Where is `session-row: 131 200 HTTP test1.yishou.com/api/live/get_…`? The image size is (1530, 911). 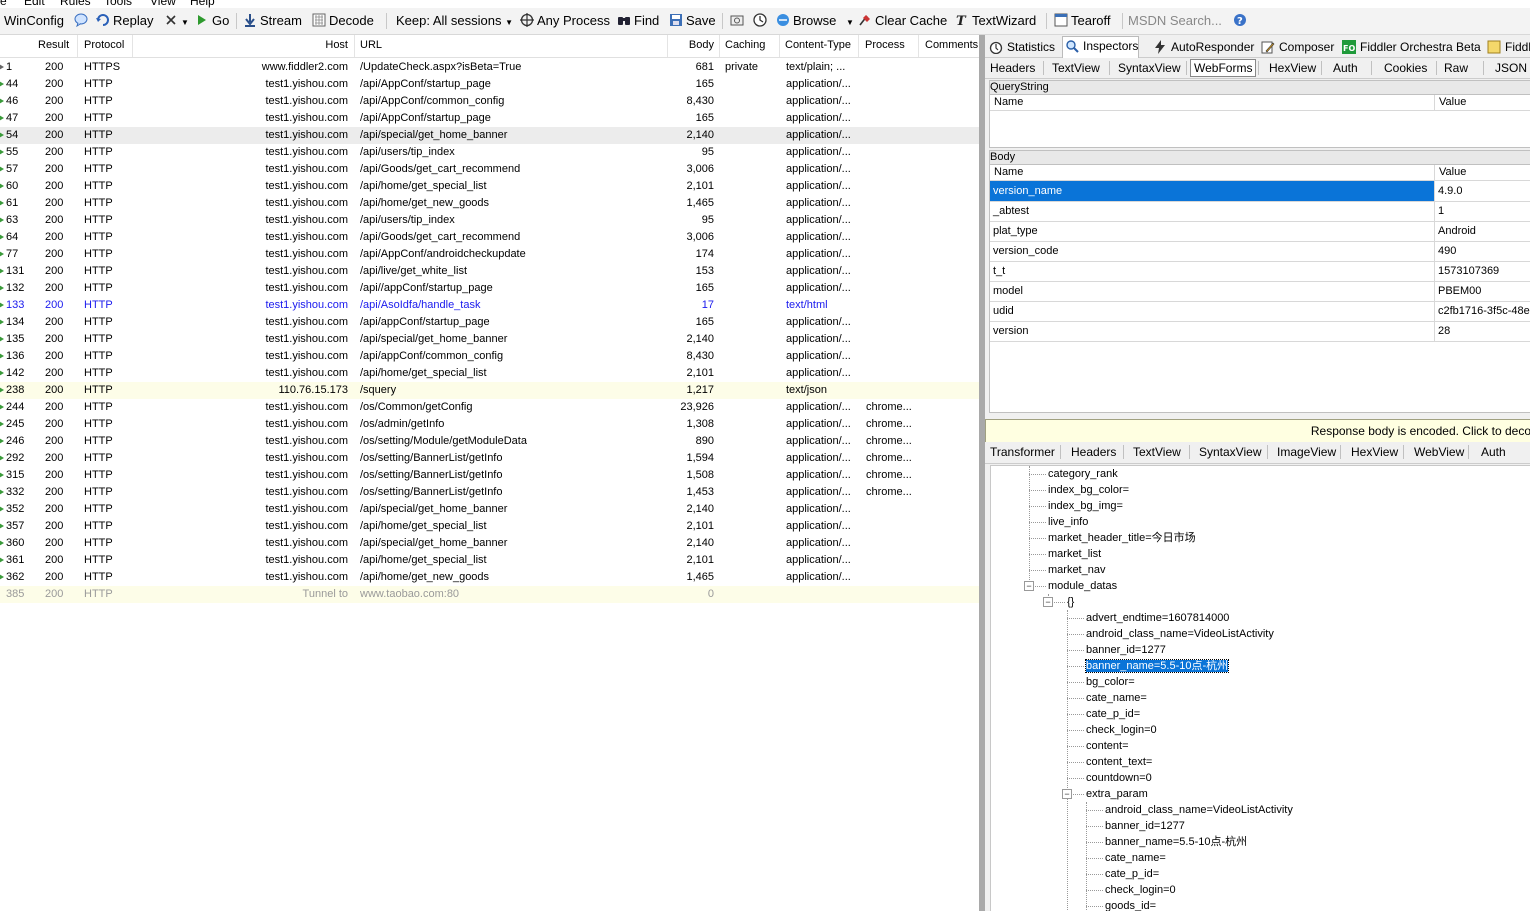
session-row: 131 200 HTTP test1.yishou.com/api/live/get_… is located at coordinates (489, 271).